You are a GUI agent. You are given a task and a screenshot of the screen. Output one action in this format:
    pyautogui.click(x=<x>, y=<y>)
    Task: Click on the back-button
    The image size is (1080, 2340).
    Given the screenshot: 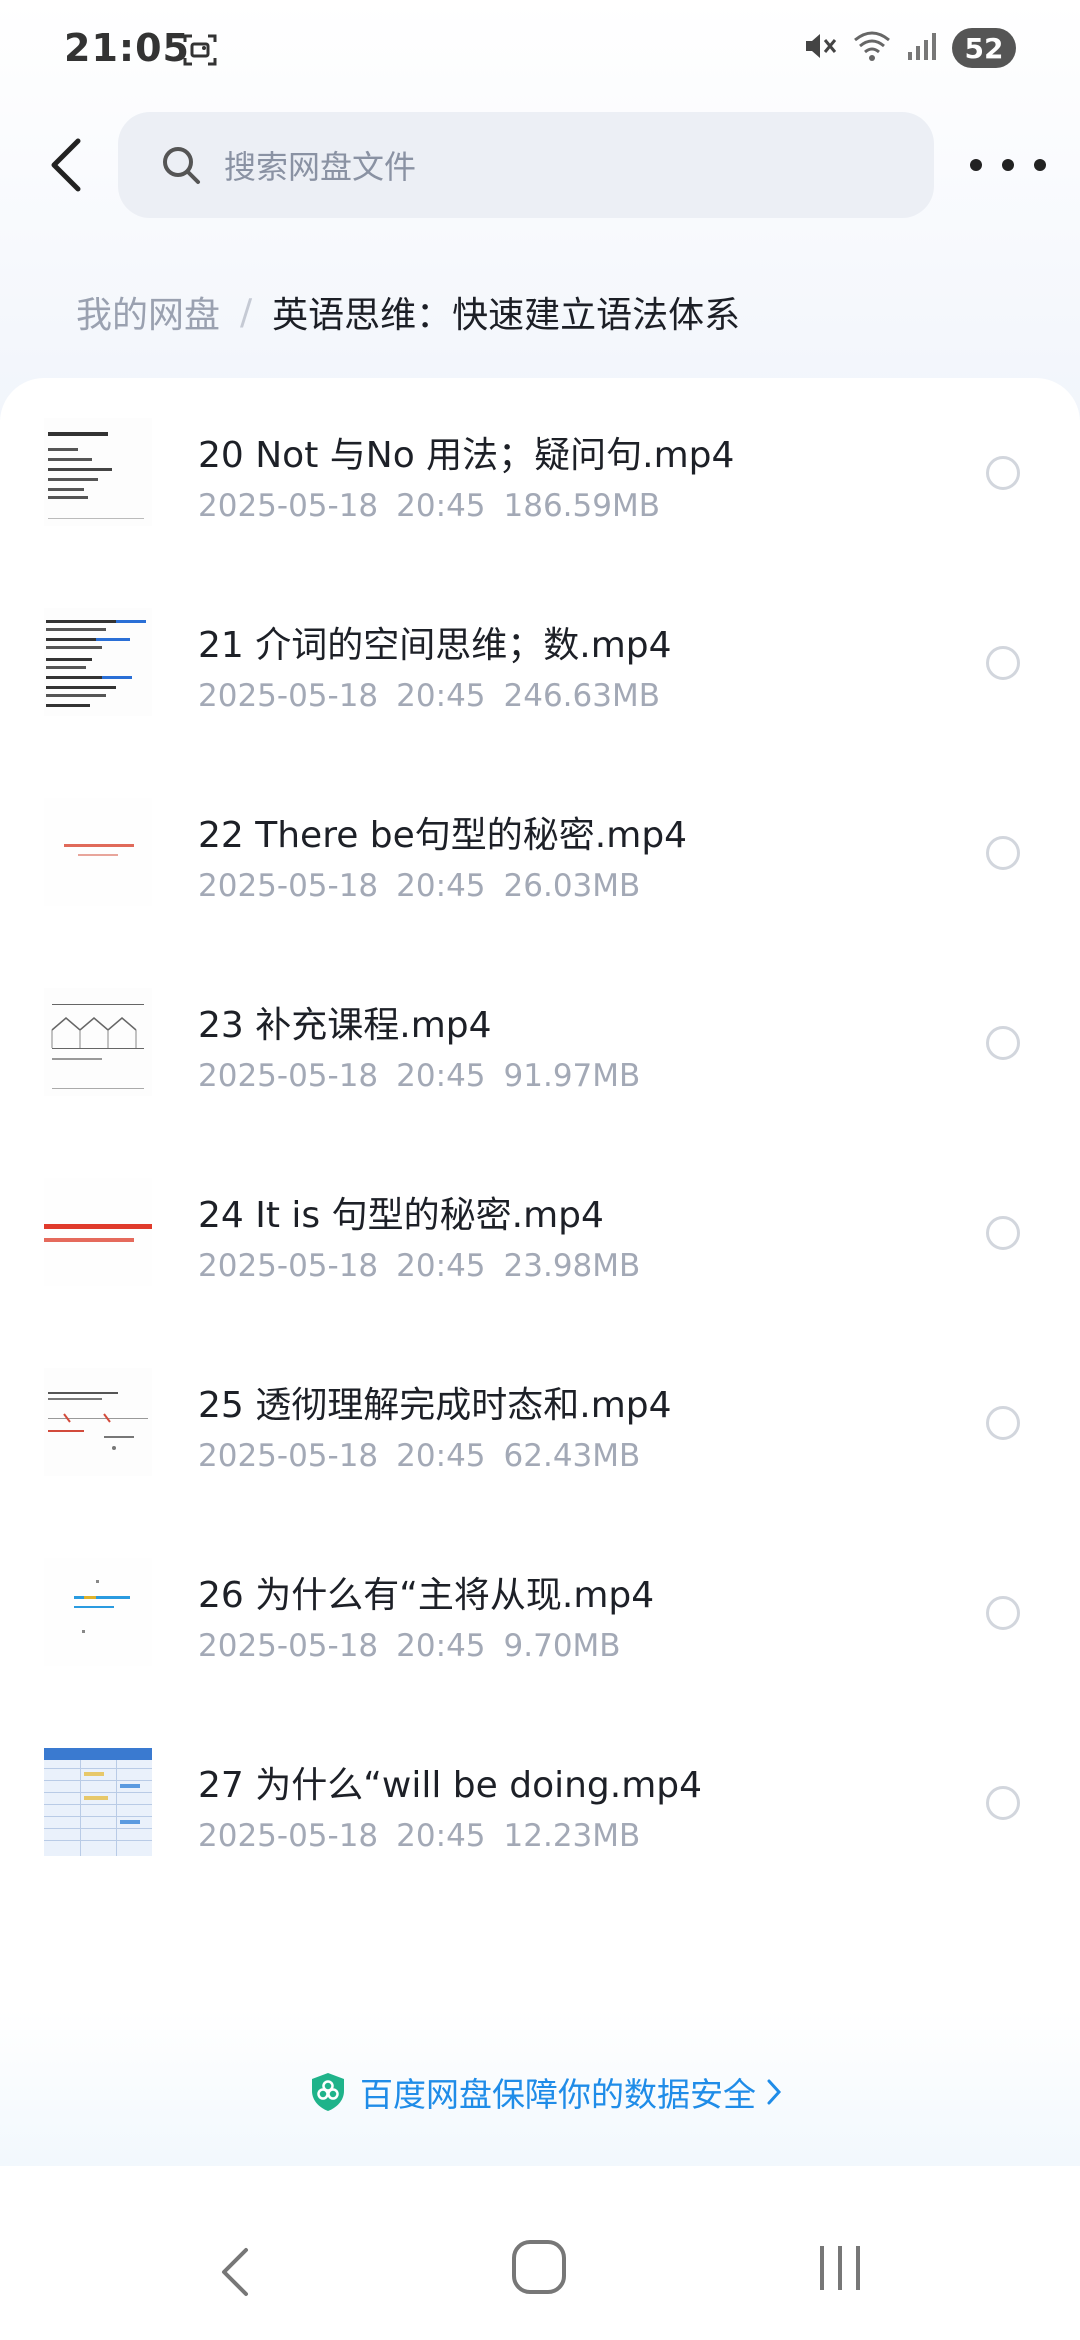 What is the action you would take?
    pyautogui.click(x=66, y=165)
    